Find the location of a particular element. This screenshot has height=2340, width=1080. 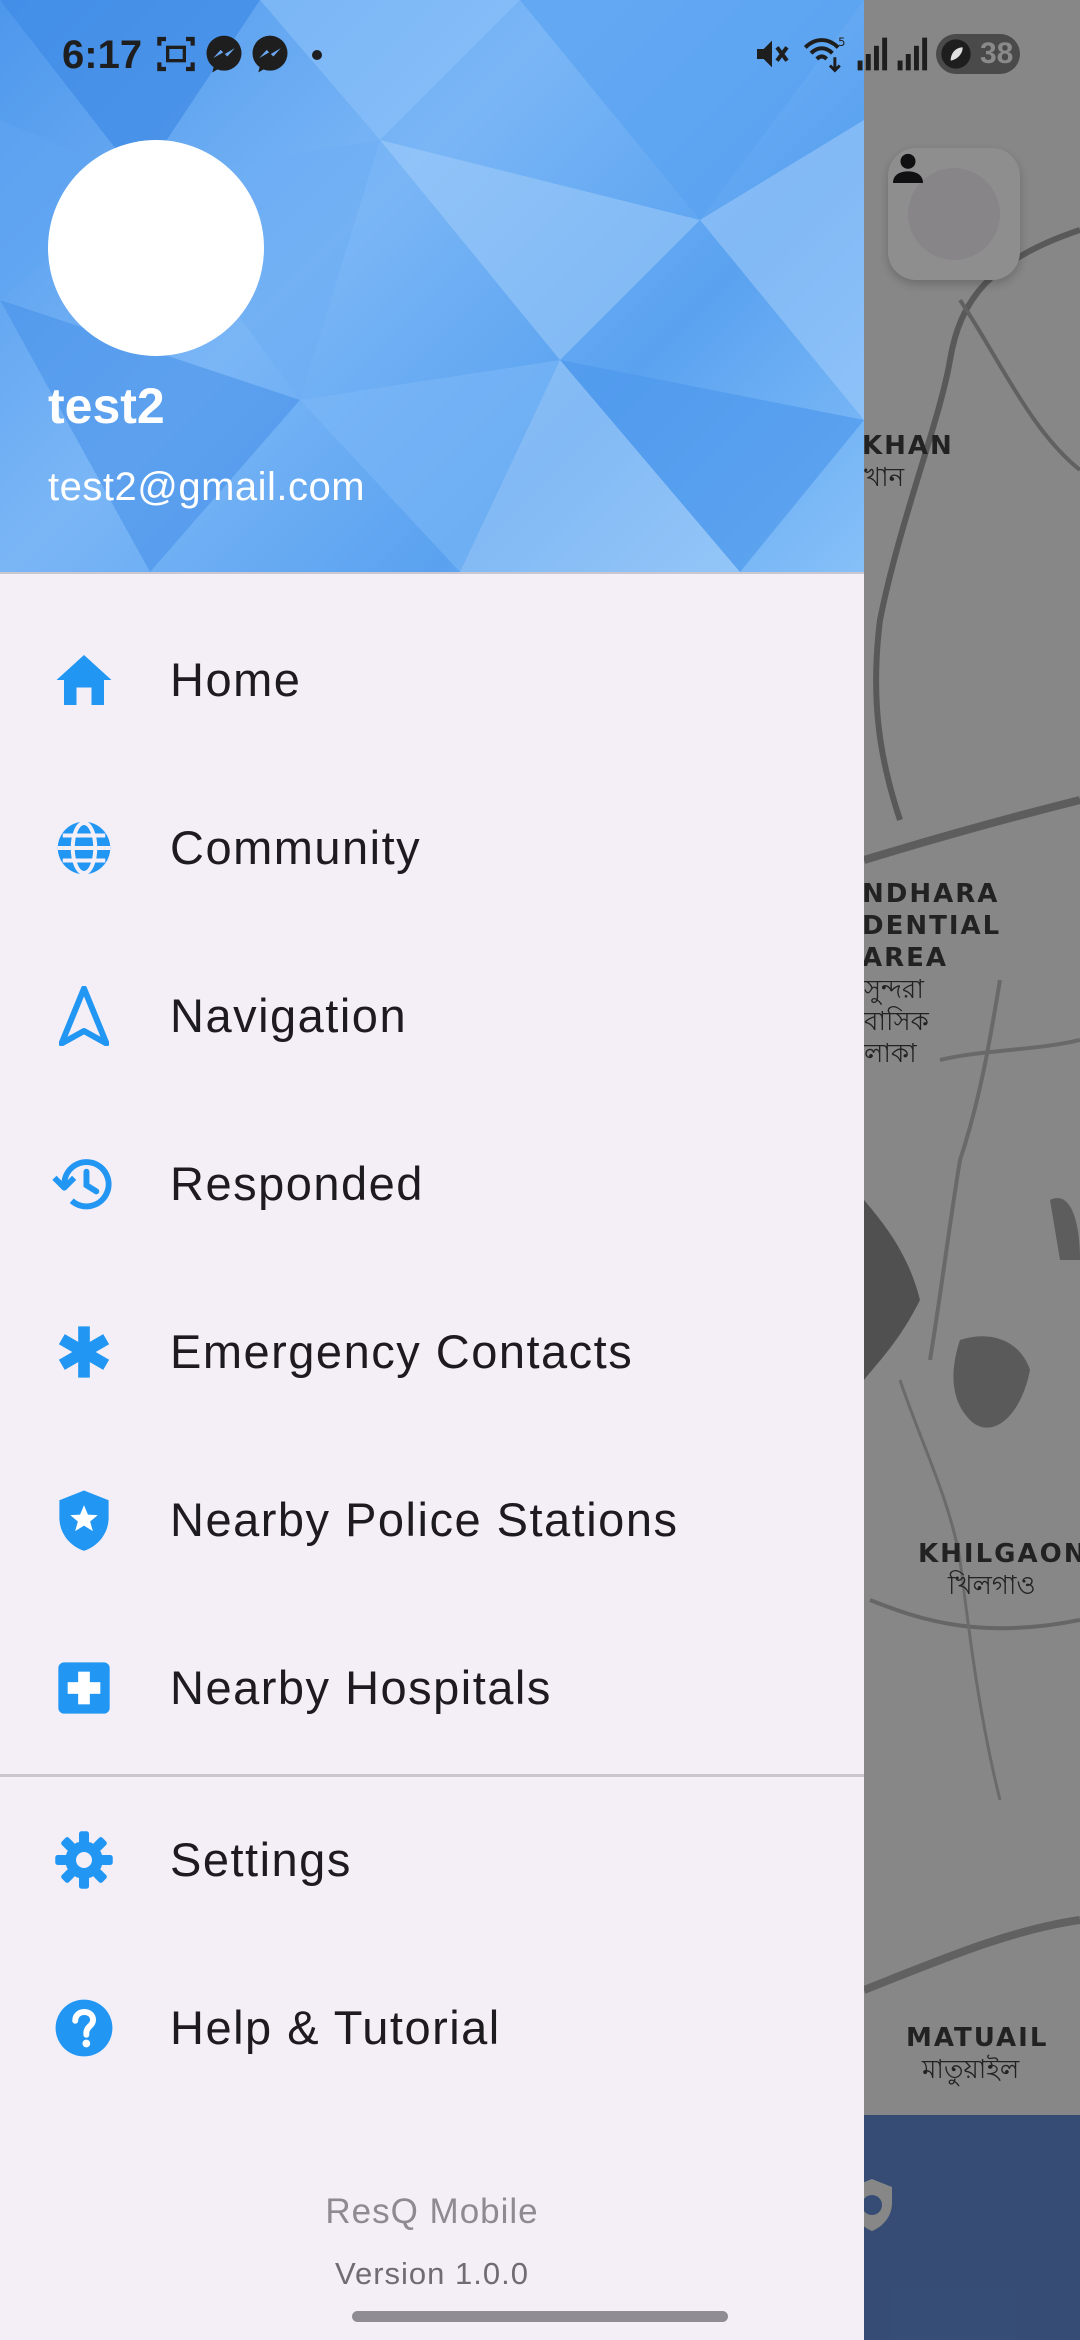

menu-item-nearby-hospitals: Nearby Hospitals is located at coordinates (432, 1688).